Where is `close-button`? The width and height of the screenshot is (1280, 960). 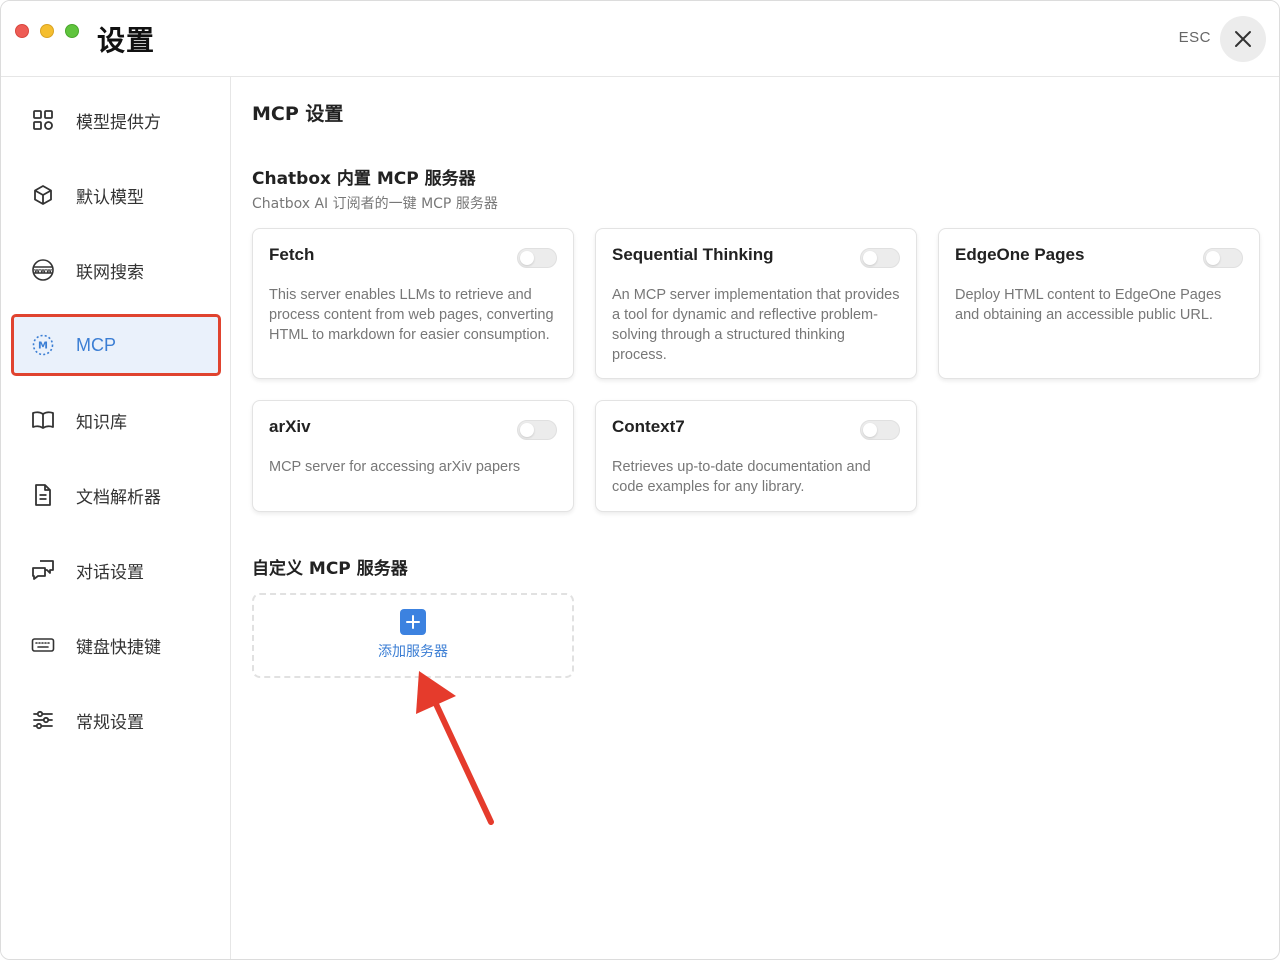 close-button is located at coordinates (1243, 39).